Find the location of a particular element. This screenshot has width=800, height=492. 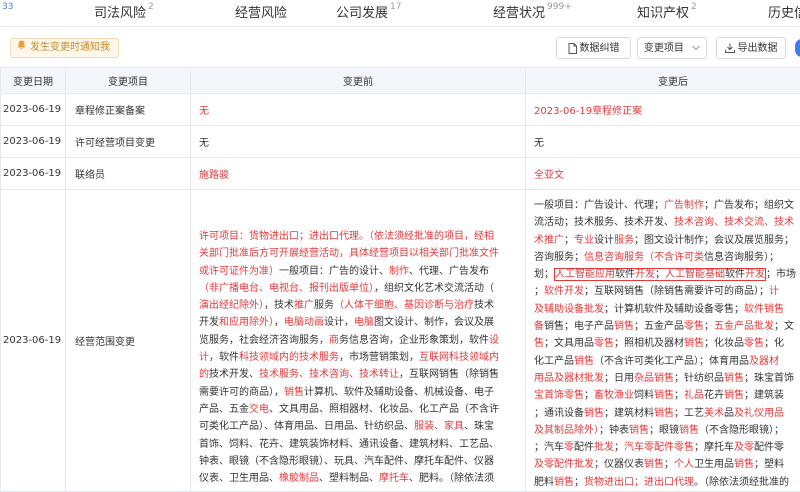

tab-company-development: 公司发展17 is located at coordinates (368, 12).